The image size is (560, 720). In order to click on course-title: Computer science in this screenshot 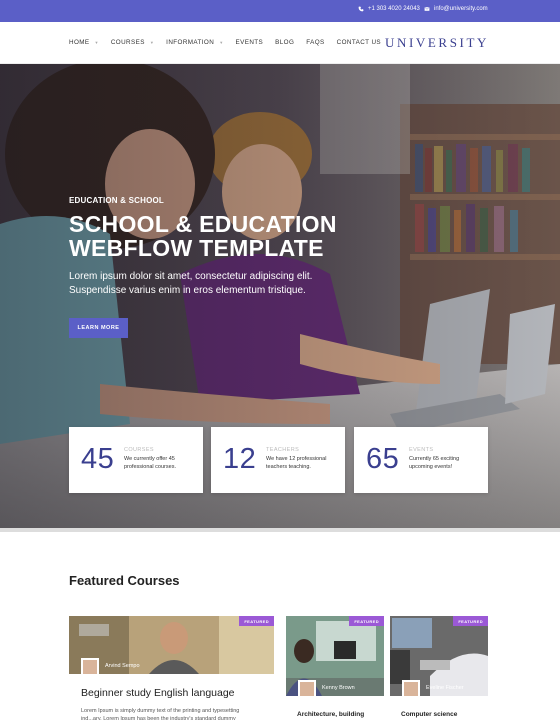, I will do `click(429, 714)`.